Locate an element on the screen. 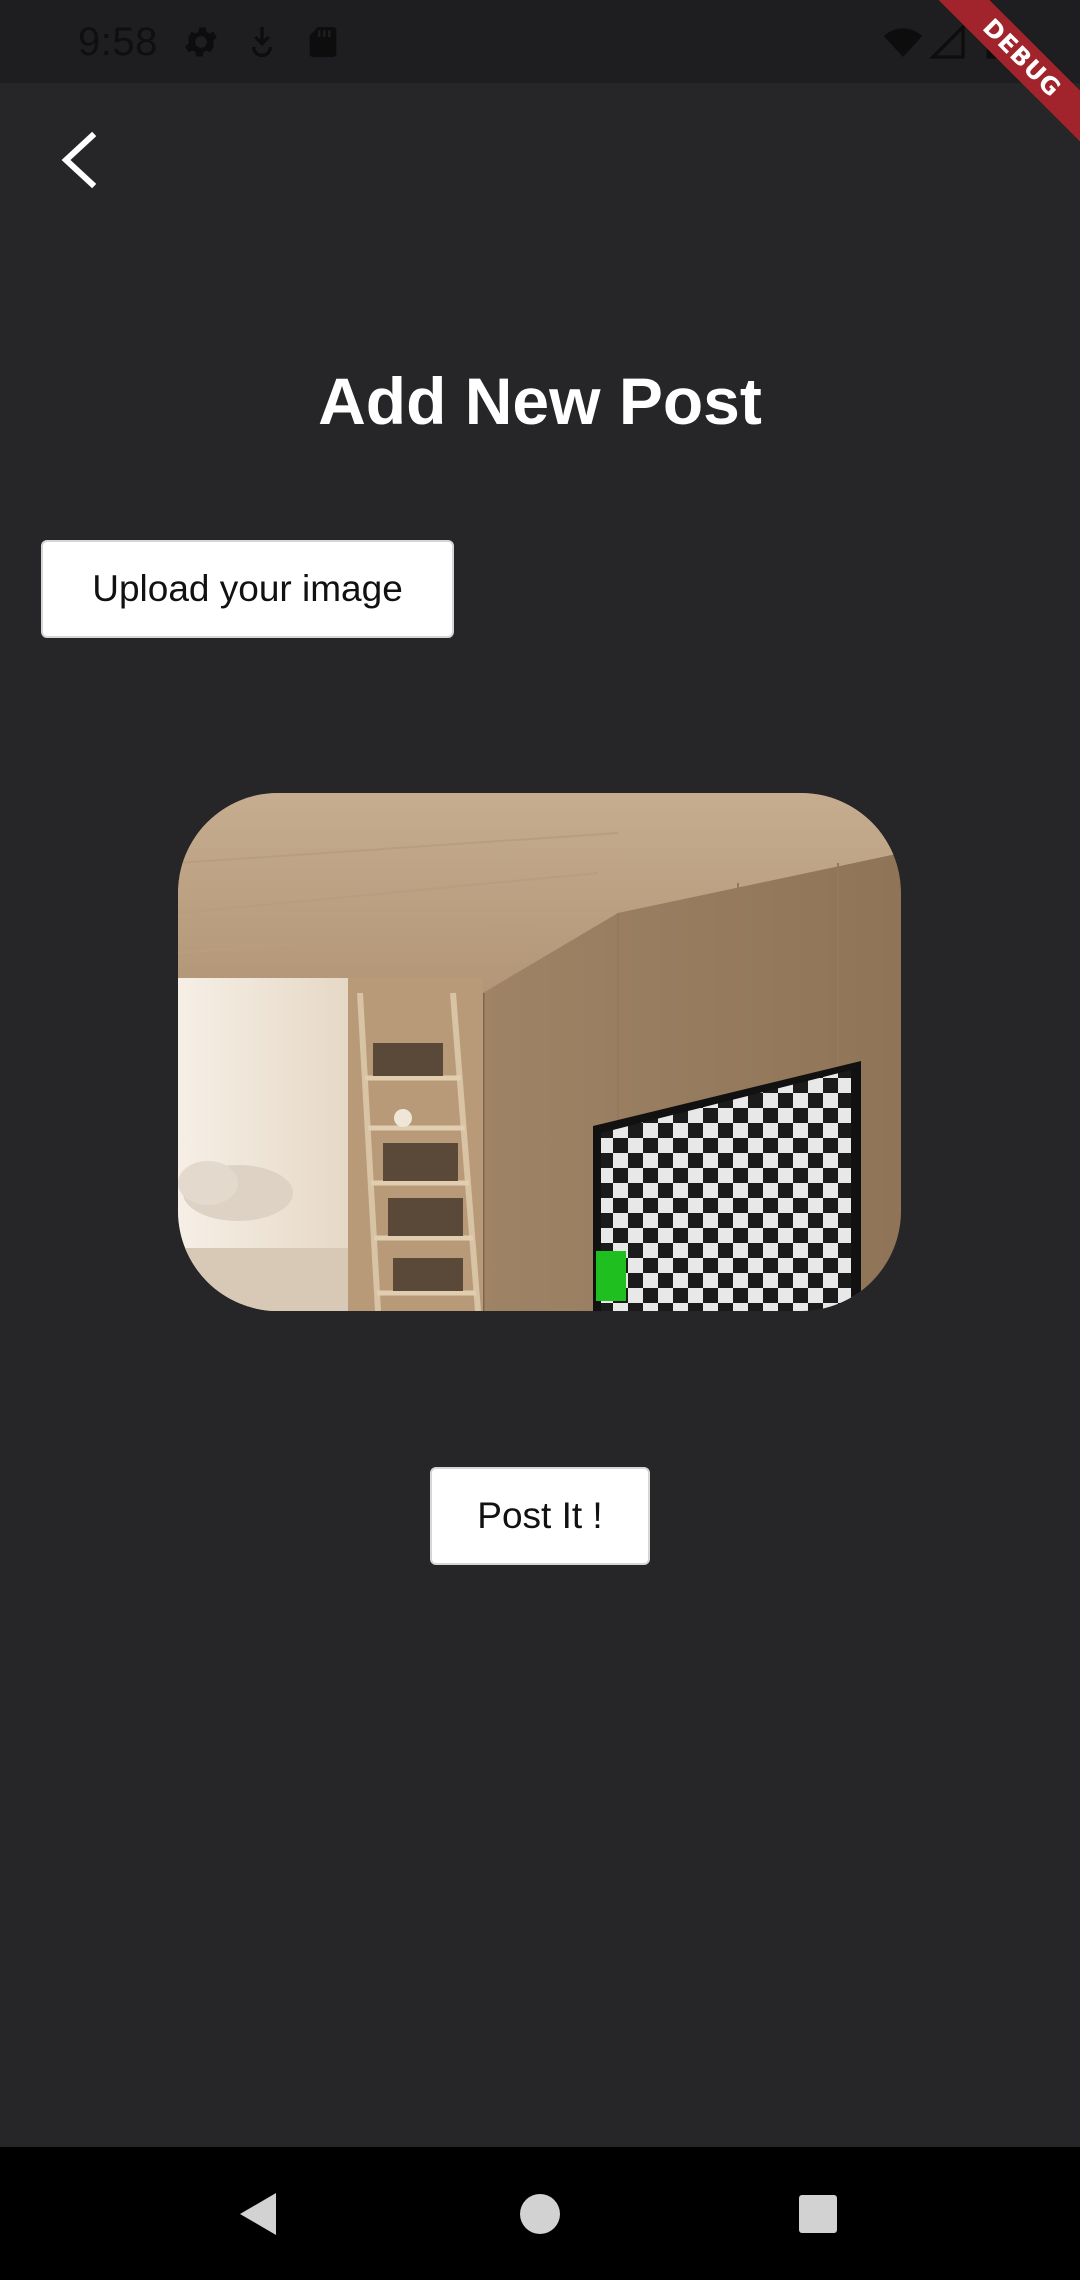  battery-icon is located at coordinates (995, 41).